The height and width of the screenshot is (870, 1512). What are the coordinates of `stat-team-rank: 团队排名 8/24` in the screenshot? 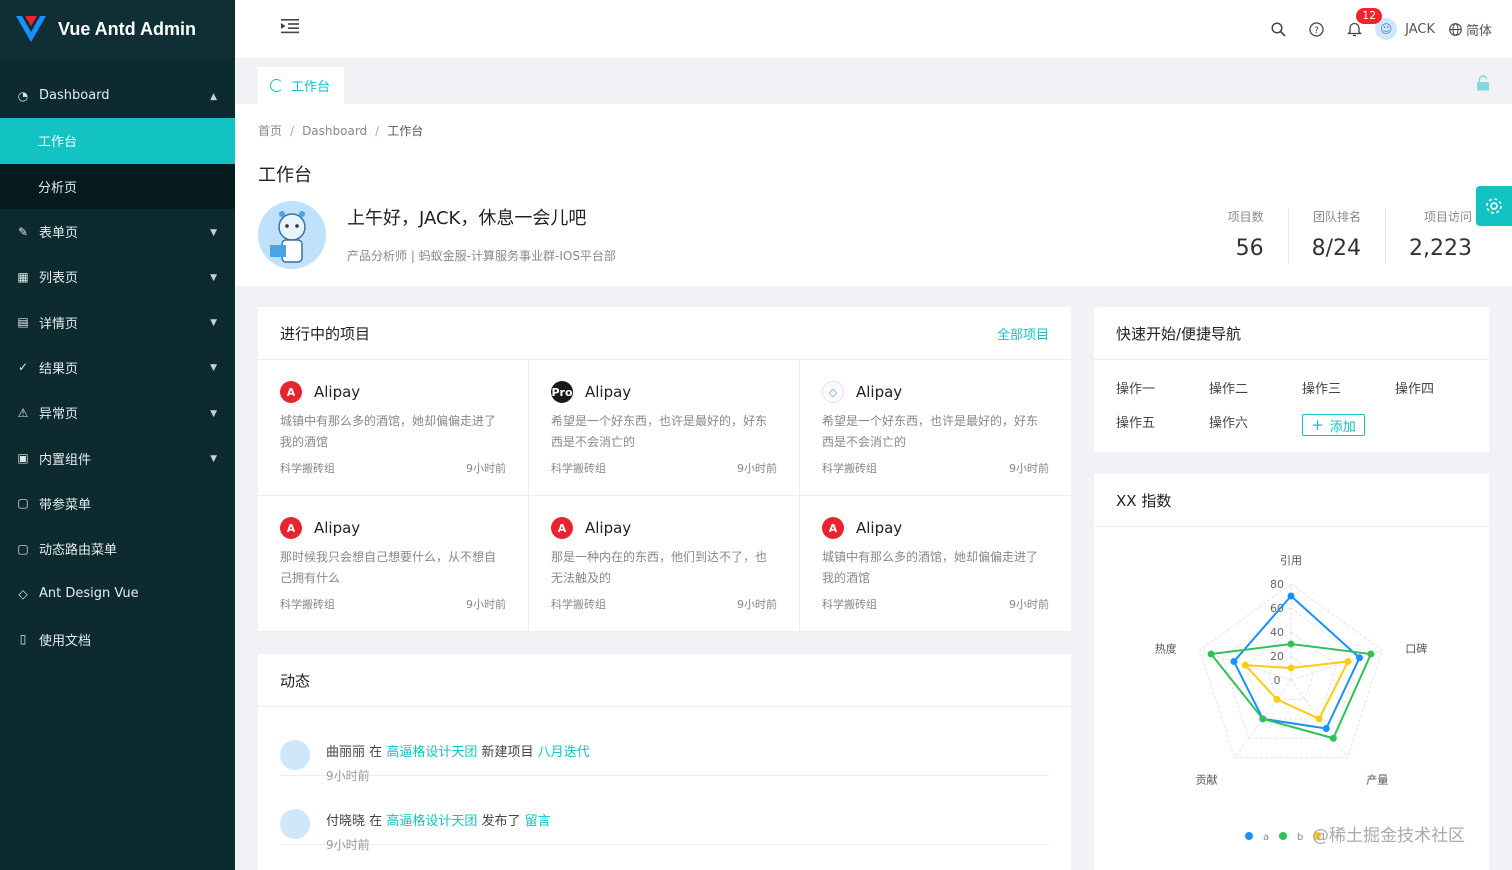 It's located at (1336, 236).